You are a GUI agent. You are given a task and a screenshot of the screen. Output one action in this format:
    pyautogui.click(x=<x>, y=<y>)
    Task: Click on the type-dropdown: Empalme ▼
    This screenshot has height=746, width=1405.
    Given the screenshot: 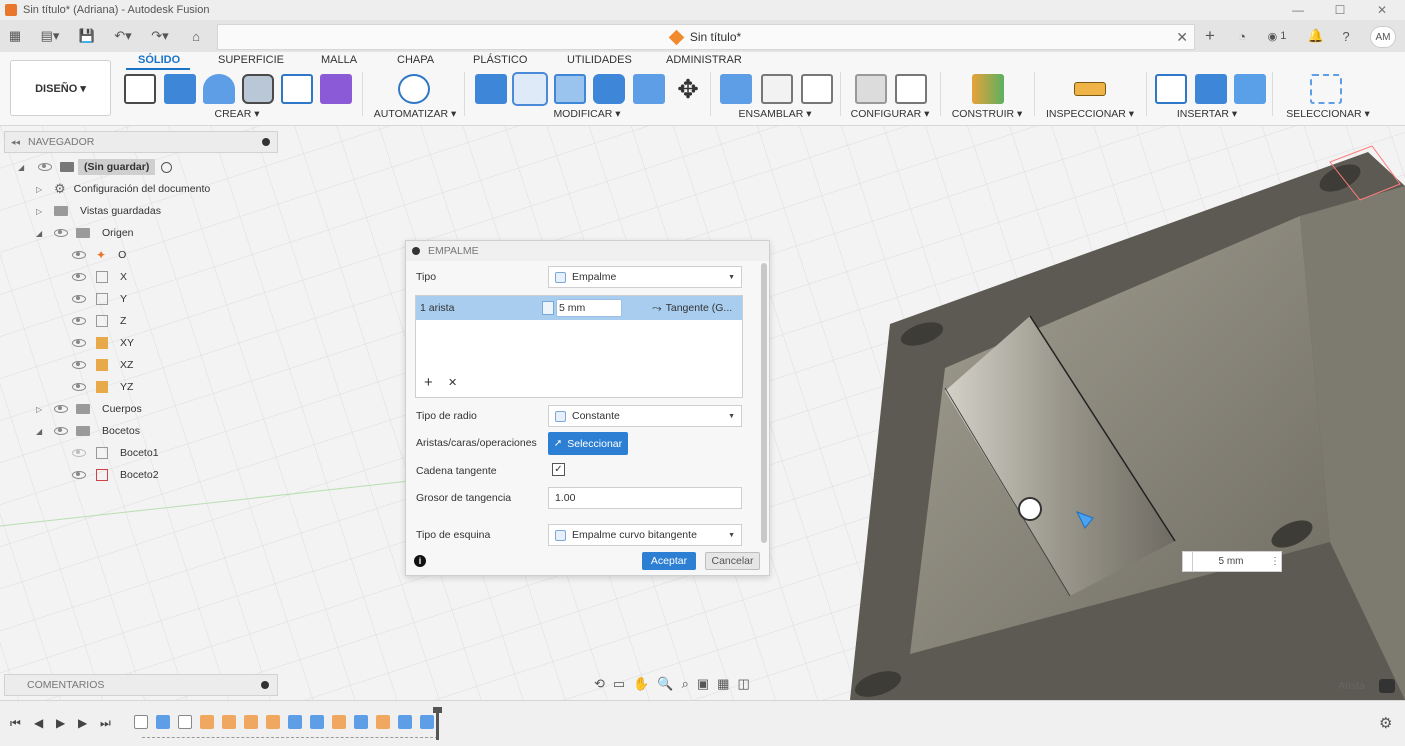 What is the action you would take?
    pyautogui.click(x=645, y=277)
    